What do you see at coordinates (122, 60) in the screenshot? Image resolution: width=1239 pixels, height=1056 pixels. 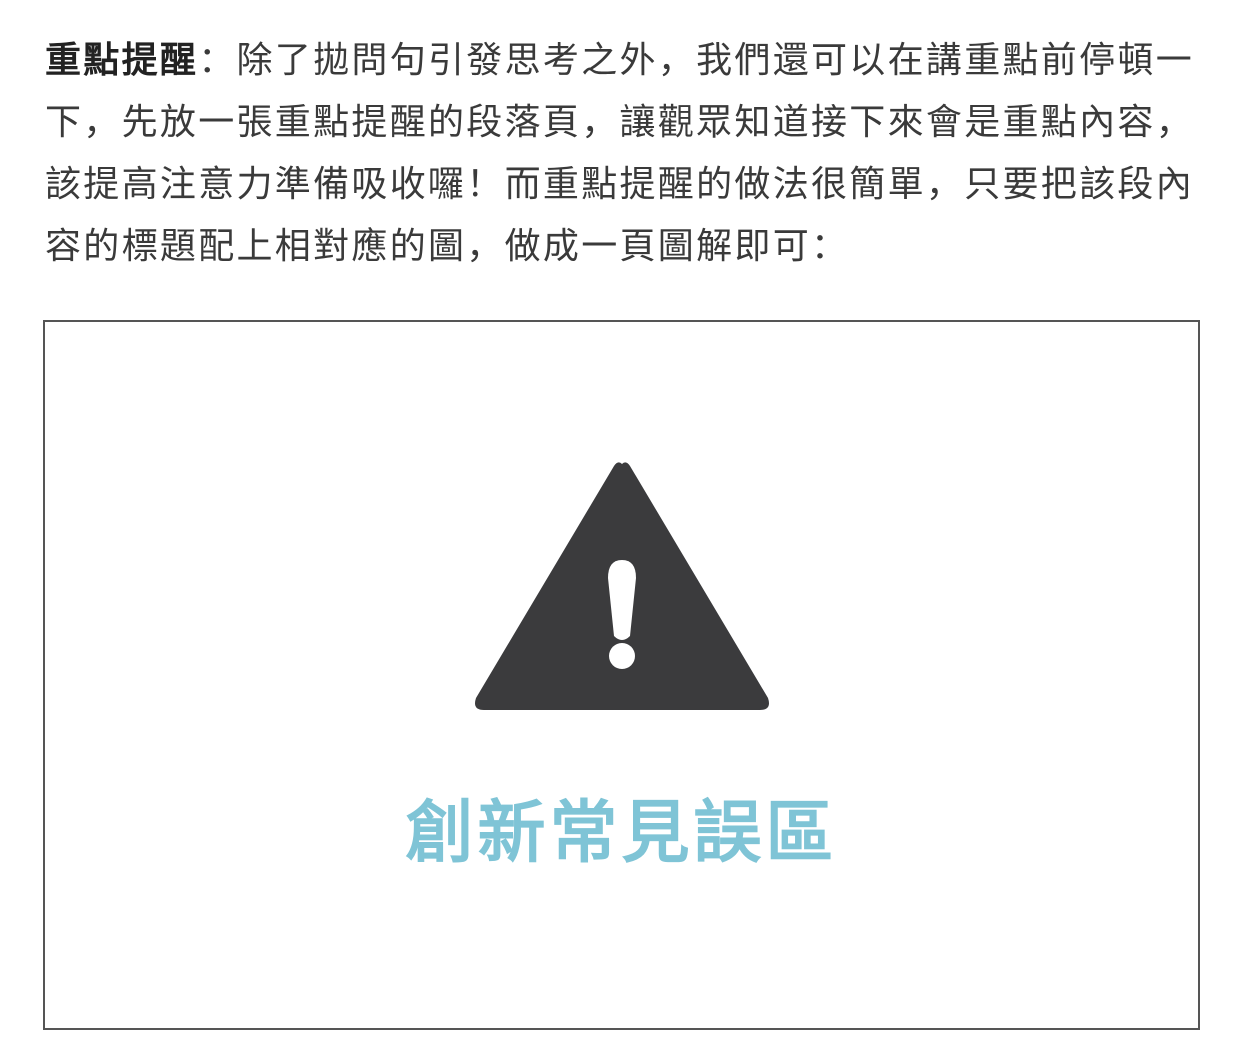 I see `paragraph-lead: 重點提醒` at bounding box center [122, 60].